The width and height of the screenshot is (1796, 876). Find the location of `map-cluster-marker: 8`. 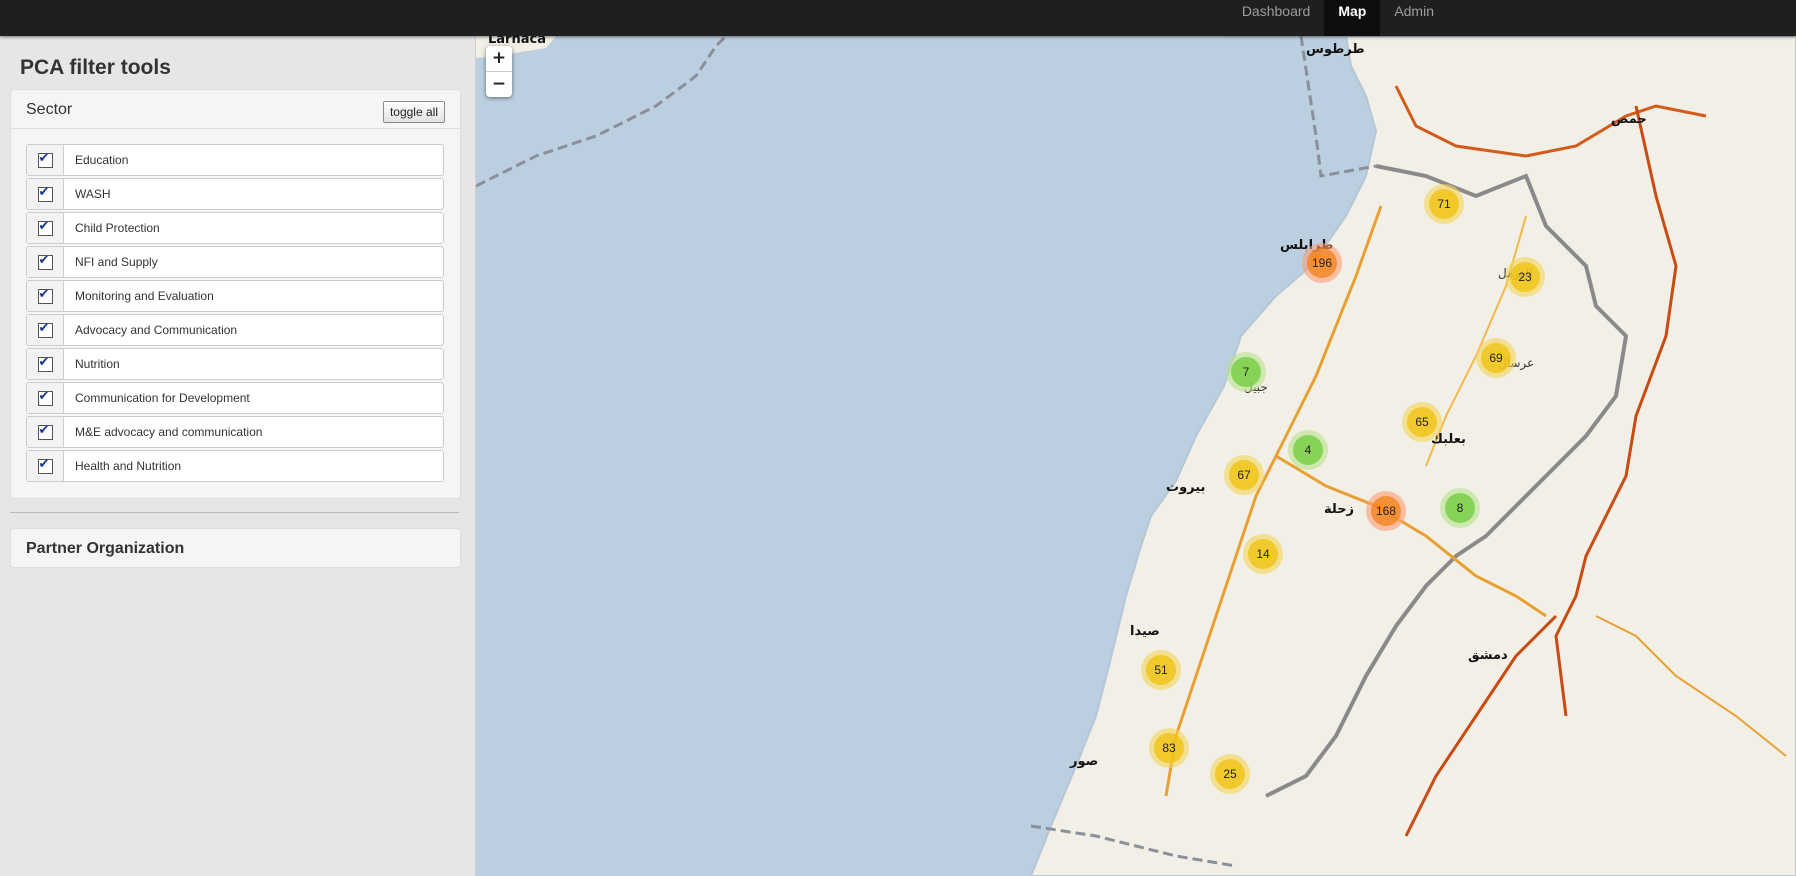

map-cluster-marker: 8 is located at coordinates (1460, 508).